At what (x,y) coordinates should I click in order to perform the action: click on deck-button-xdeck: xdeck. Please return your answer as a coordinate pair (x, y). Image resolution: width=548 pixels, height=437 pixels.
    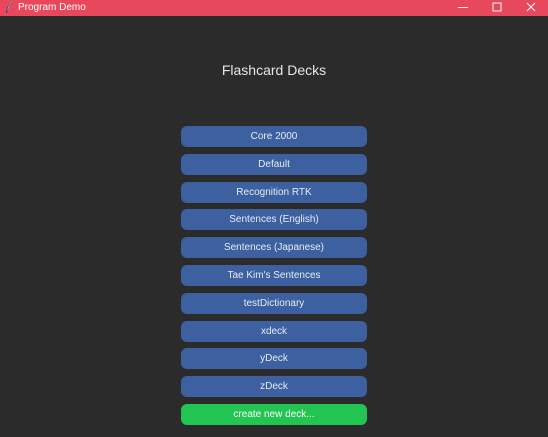
    Looking at the image, I should click on (274, 331).